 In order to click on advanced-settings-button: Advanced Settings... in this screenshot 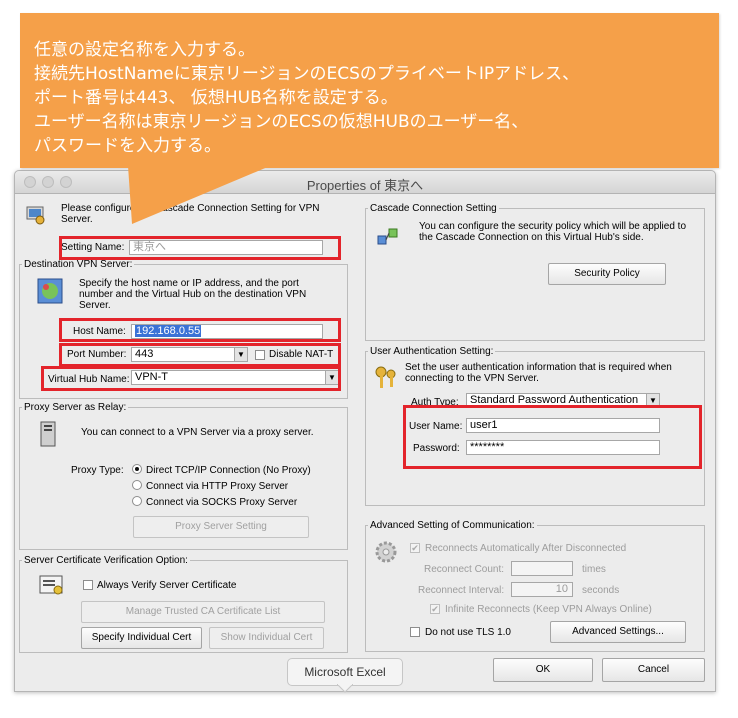, I will do `click(618, 632)`.